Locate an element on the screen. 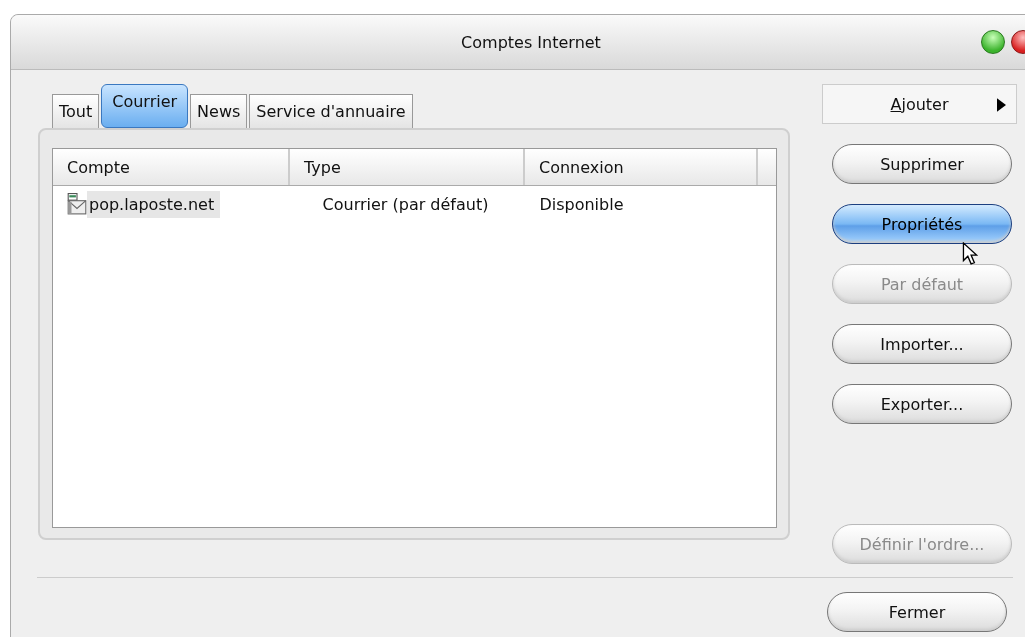  button: Supprimer is located at coordinates (922, 164).